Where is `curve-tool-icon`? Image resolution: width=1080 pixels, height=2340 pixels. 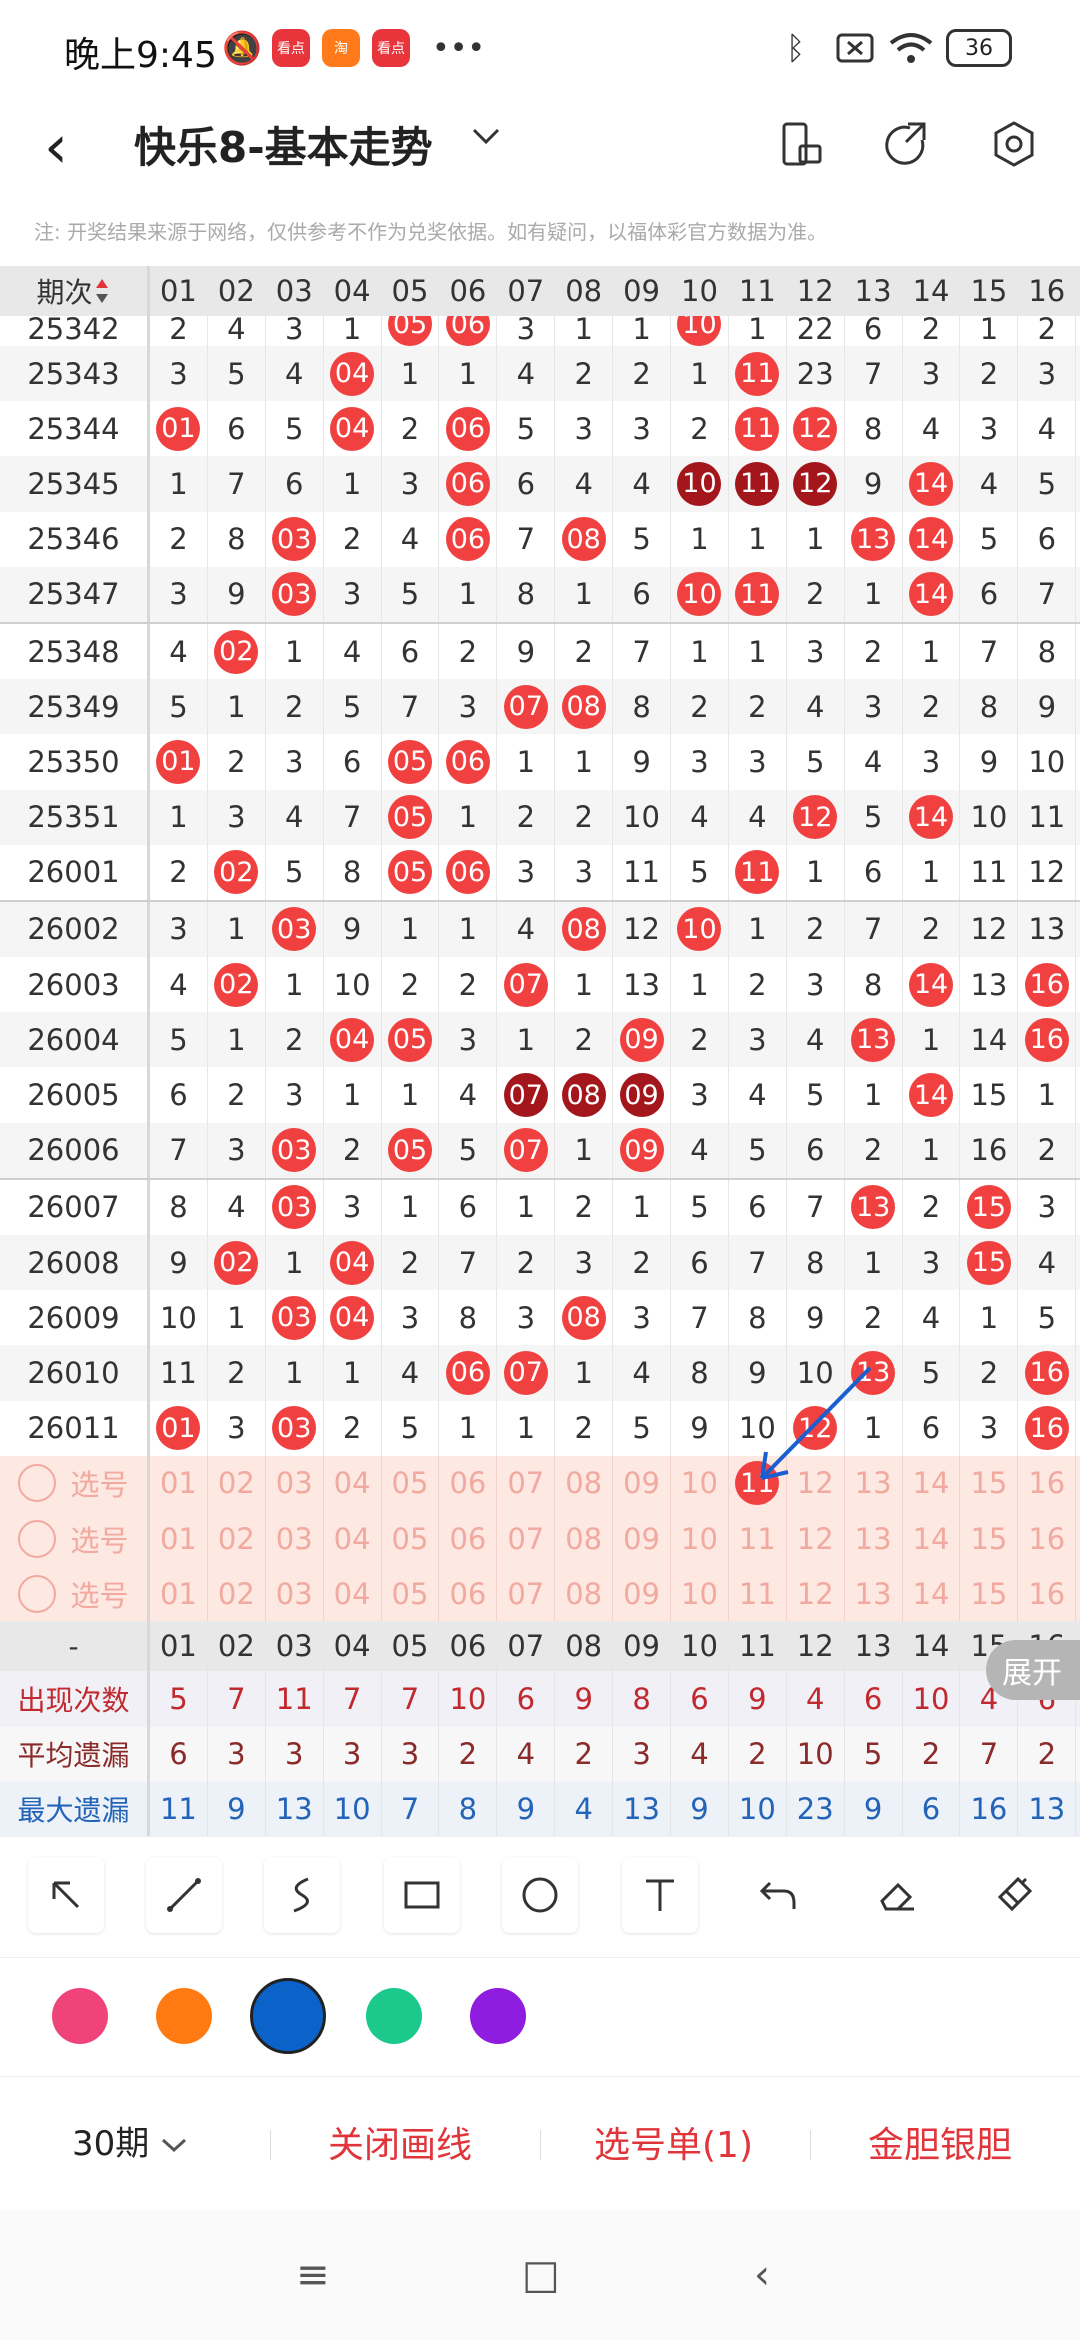
curve-tool-icon is located at coordinates (302, 1895).